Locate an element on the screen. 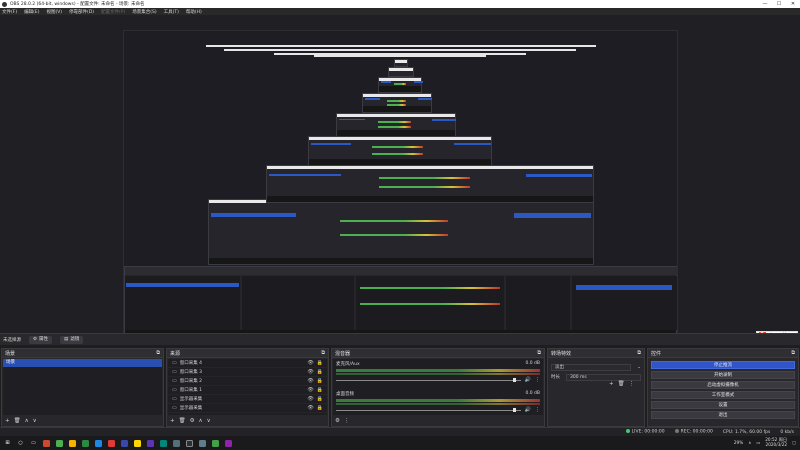  control-button: 退出 is located at coordinates (723, 415).